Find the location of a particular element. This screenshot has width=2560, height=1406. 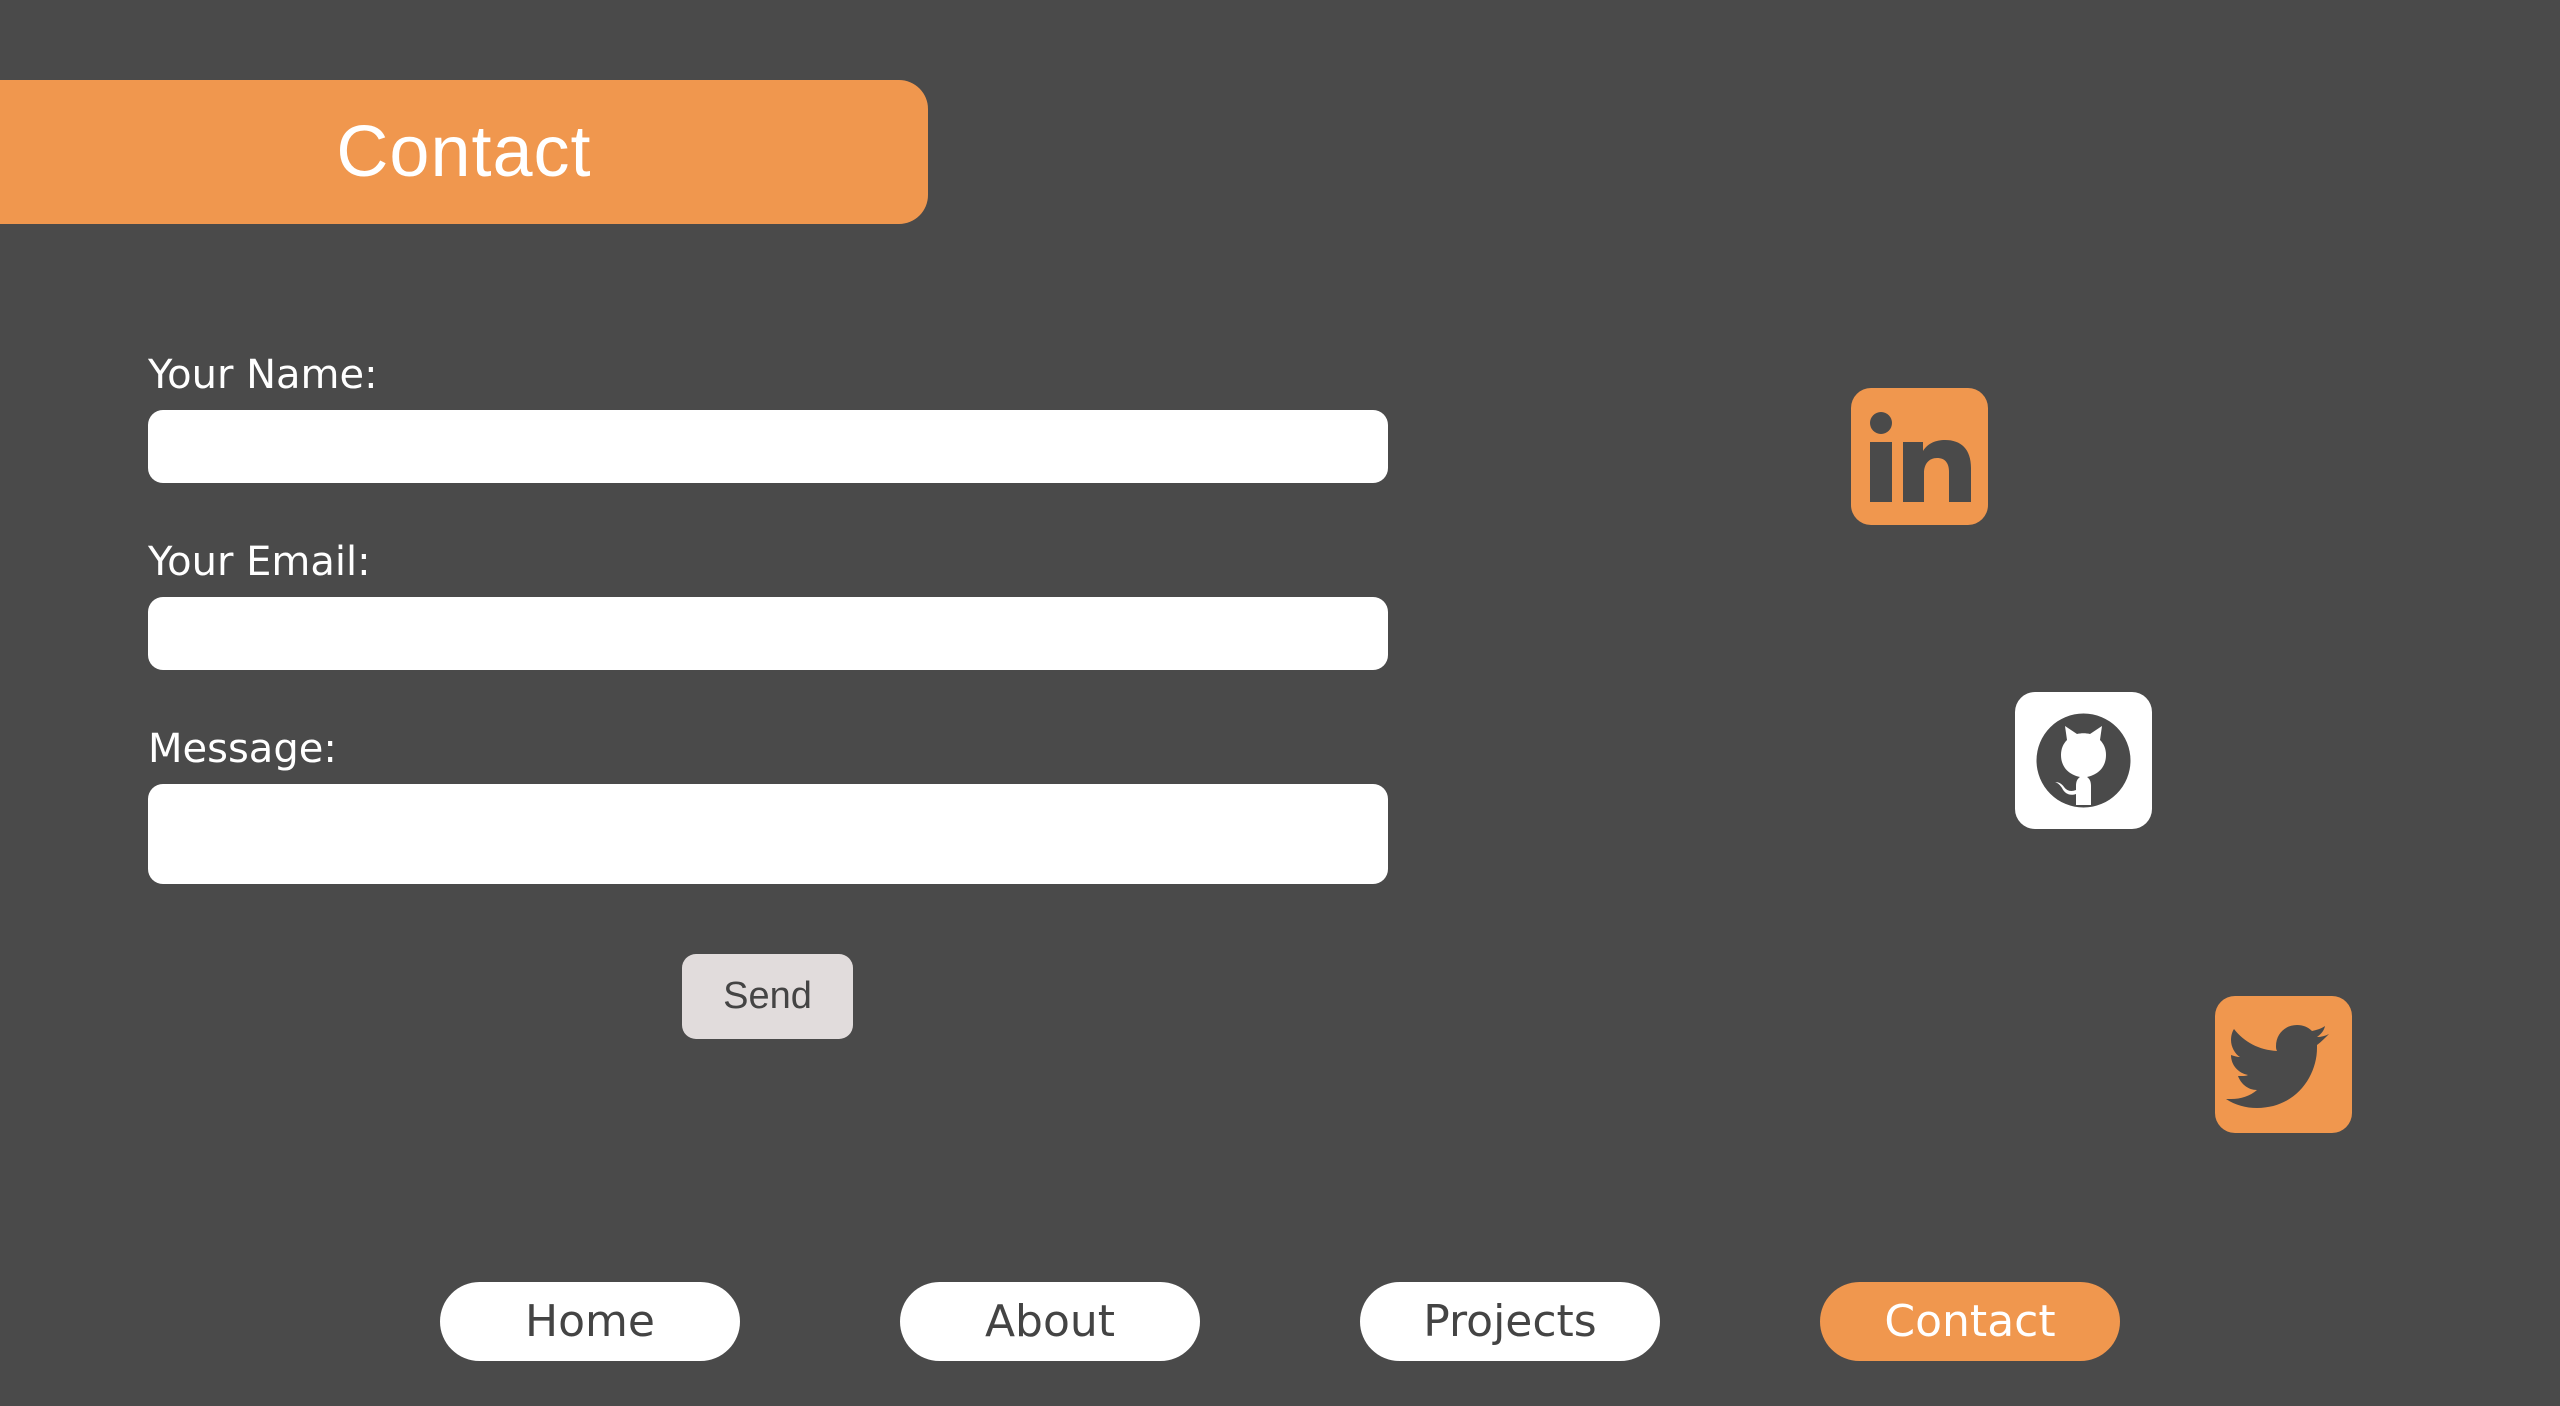

email-label: Your Email: is located at coordinates (259, 562).